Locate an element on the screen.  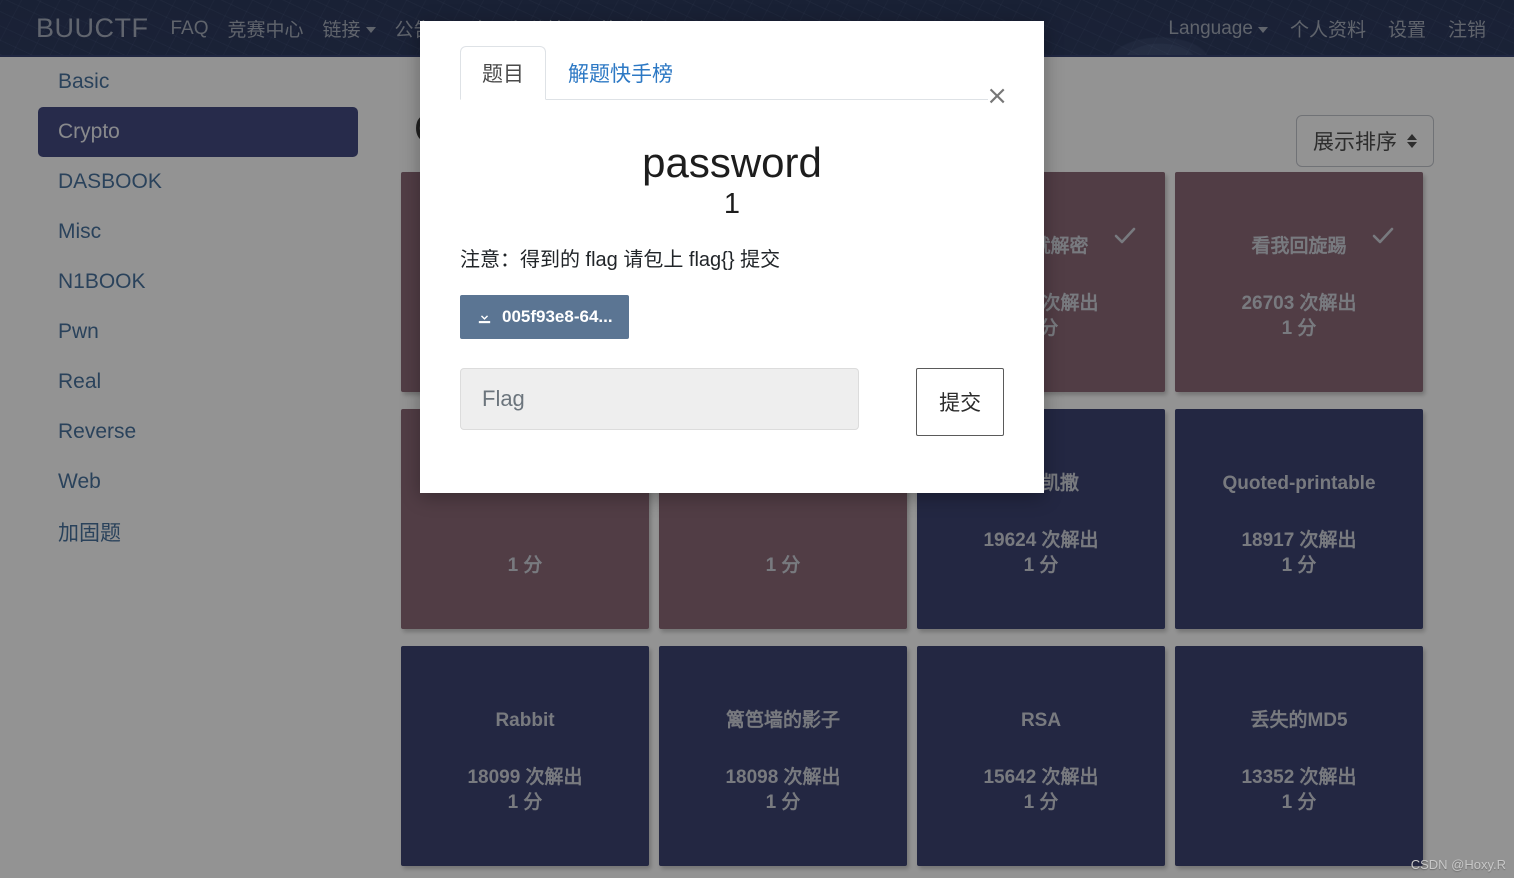
modal-tabs: 题目 解题快手榜 is located at coordinates (724, 73).